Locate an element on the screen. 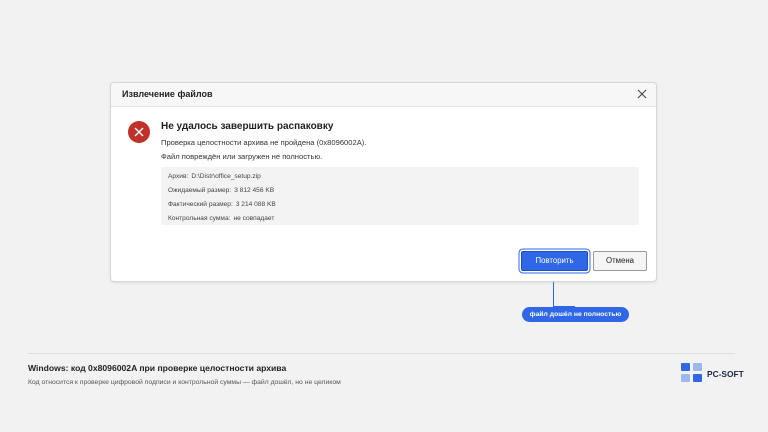  detail-actual-size: Фактический размер: 3 214 088 KB is located at coordinates (222, 204).